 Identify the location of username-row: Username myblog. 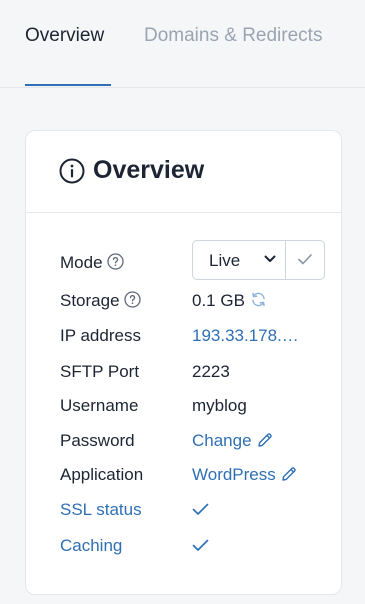
(183, 407).